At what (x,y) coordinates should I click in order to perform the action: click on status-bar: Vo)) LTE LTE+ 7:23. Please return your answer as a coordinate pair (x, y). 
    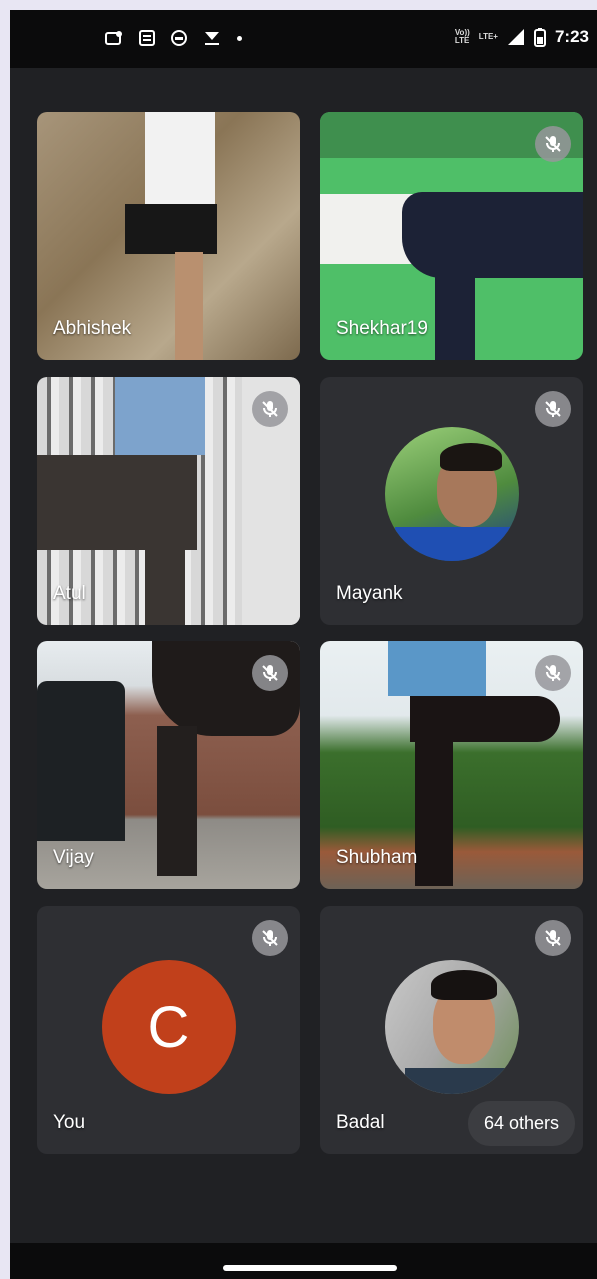
    Looking at the image, I should click on (303, 39).